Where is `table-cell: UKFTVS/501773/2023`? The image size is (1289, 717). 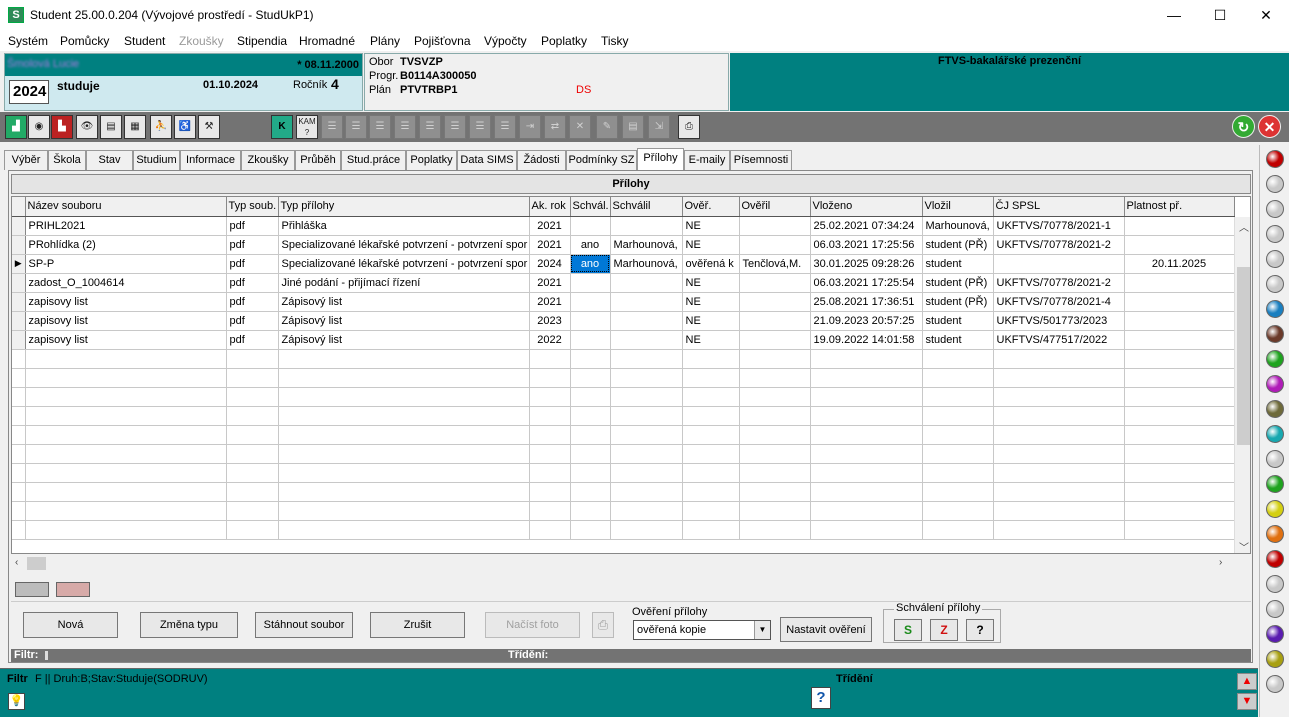
table-cell: UKFTVS/501773/2023 is located at coordinates (1059, 321).